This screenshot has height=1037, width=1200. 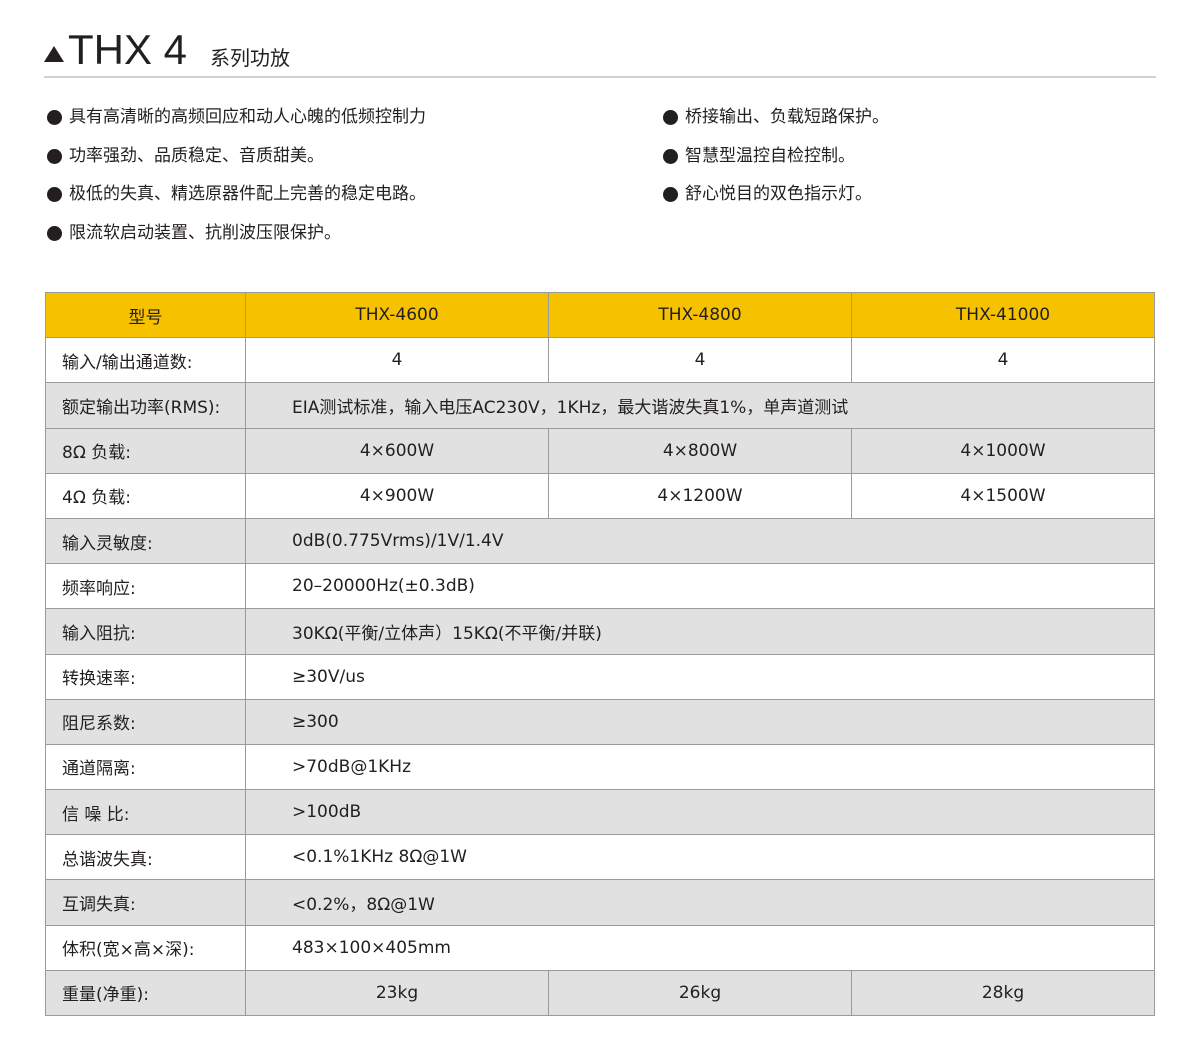 What do you see at coordinates (145, 405) in the screenshot?
I see `row-label: 额定输出功率(RMS):` at bounding box center [145, 405].